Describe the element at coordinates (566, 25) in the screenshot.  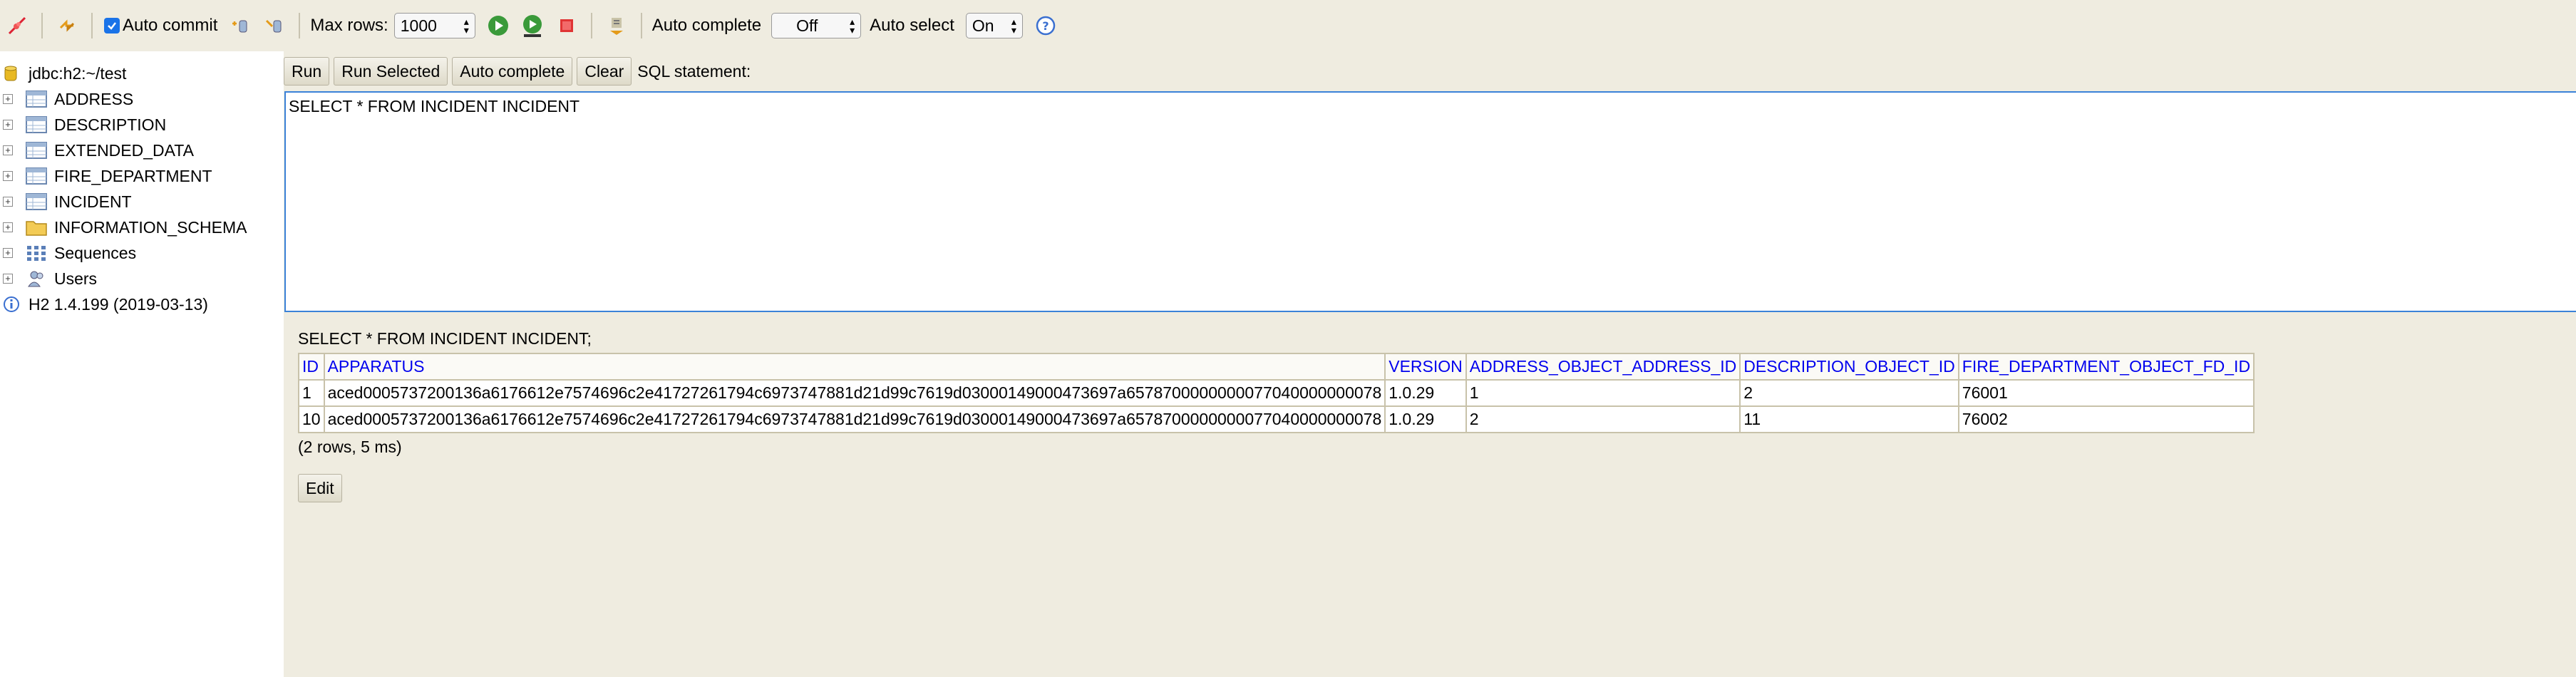
I see `stop-icon` at that location.